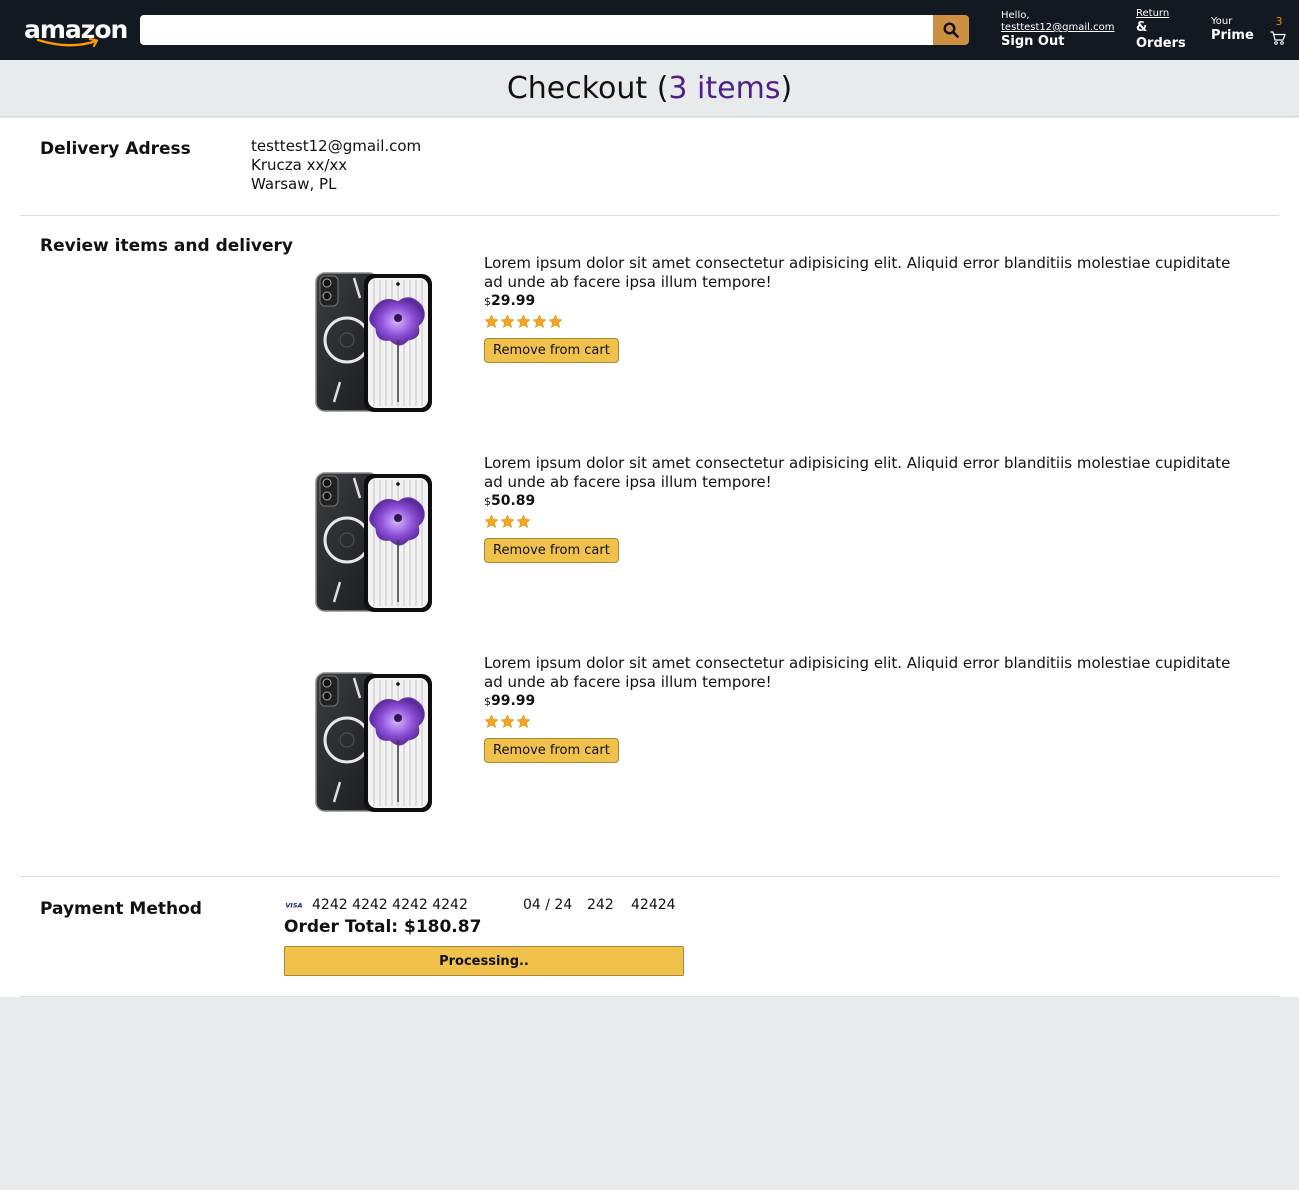 This screenshot has width=1299, height=1190. What do you see at coordinates (864, 501) in the screenshot?
I see `product-price: $50.89` at bounding box center [864, 501].